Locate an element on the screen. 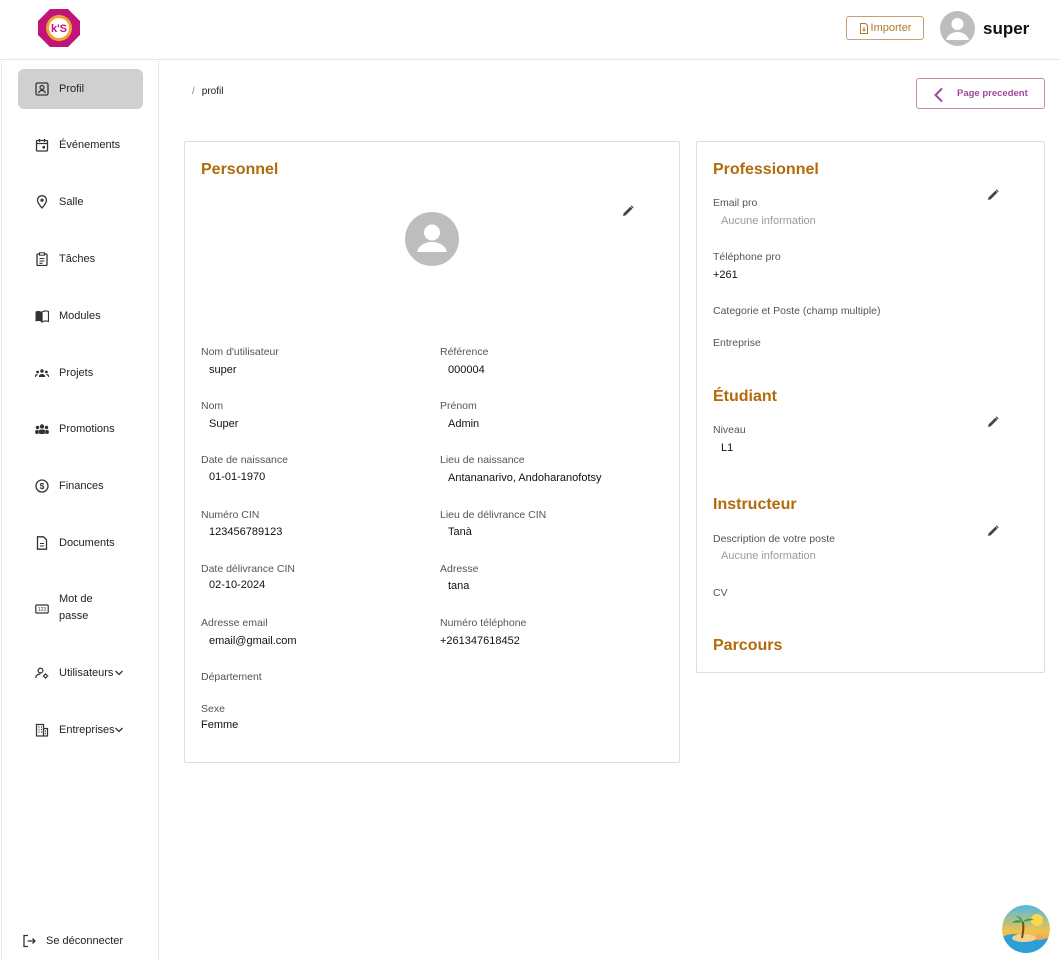 The image size is (1060, 961). groups-icon is located at coordinates (42, 429).